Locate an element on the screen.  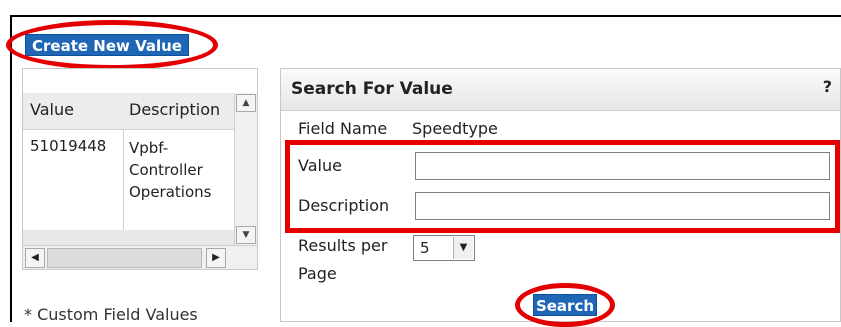
search-button: Search is located at coordinates (565, 305).